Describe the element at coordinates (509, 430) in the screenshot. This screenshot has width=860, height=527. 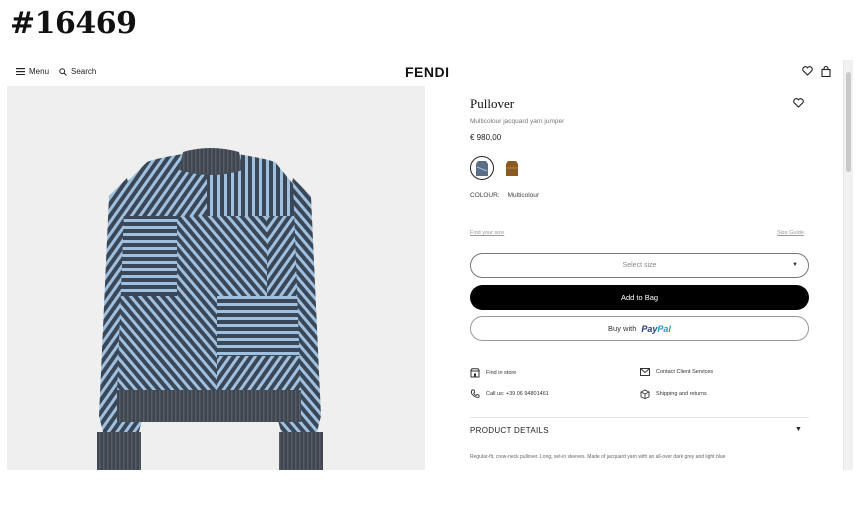
I see `product-details-toggle: PRODUCT DETAILS` at that location.